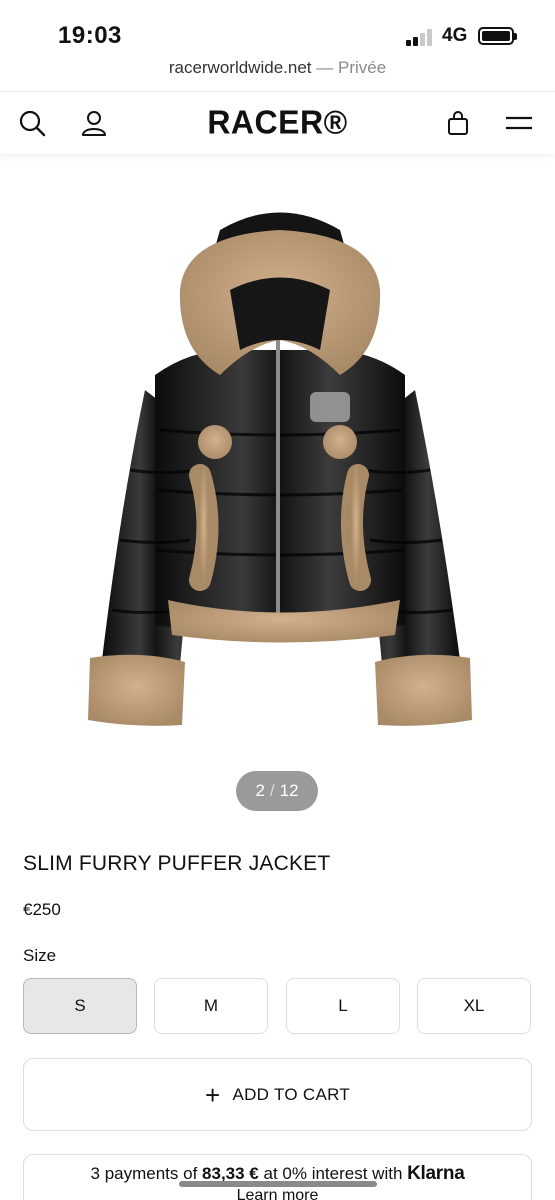  Describe the element at coordinates (519, 123) in the screenshot. I see `menu-icon` at that location.